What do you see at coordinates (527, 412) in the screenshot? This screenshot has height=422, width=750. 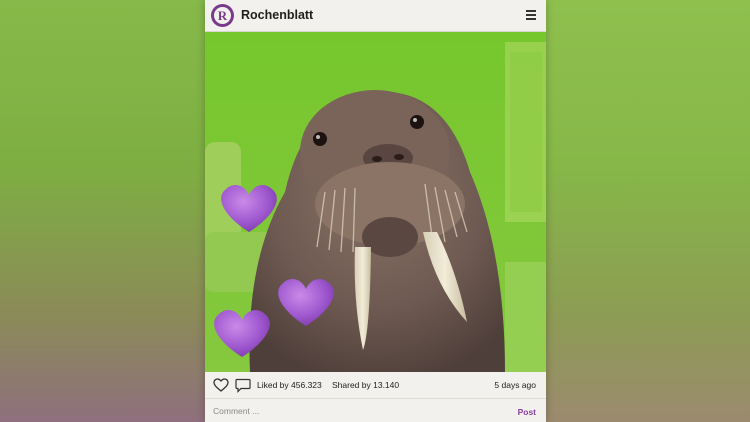 I see `post-button: Post` at bounding box center [527, 412].